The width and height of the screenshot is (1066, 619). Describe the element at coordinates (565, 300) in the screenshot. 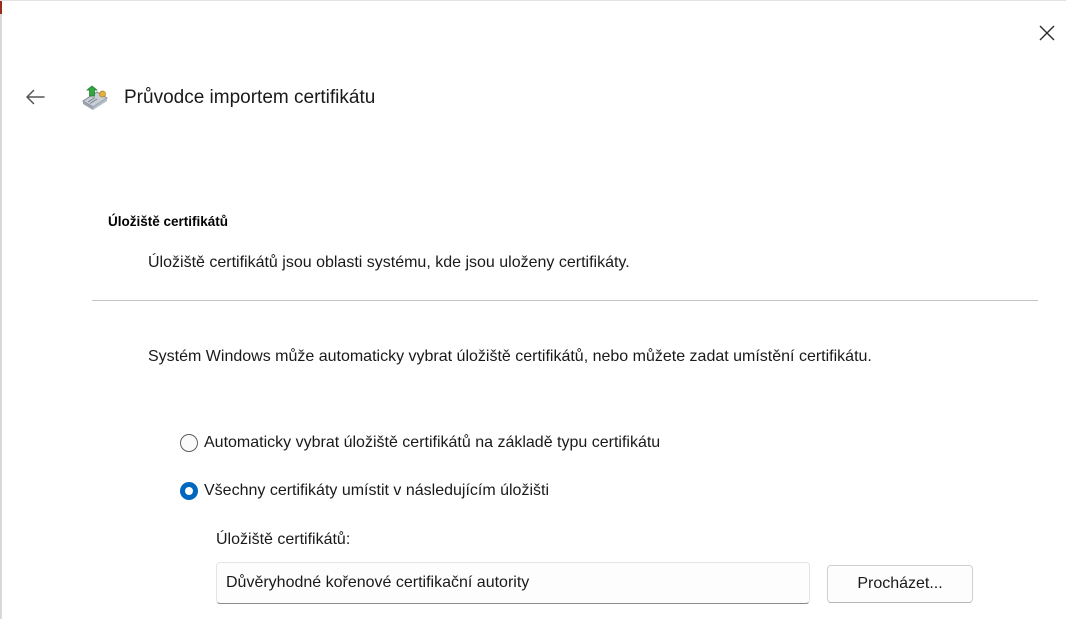

I see `header-divider` at that location.